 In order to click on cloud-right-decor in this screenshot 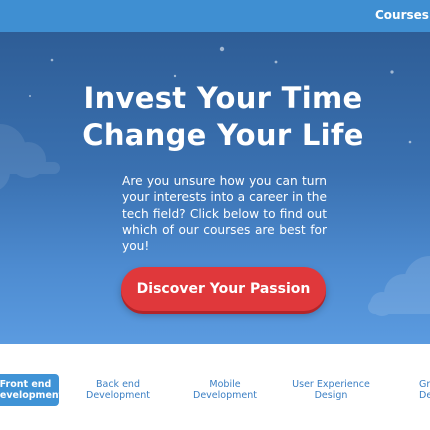, I will do `click(399, 286)`.